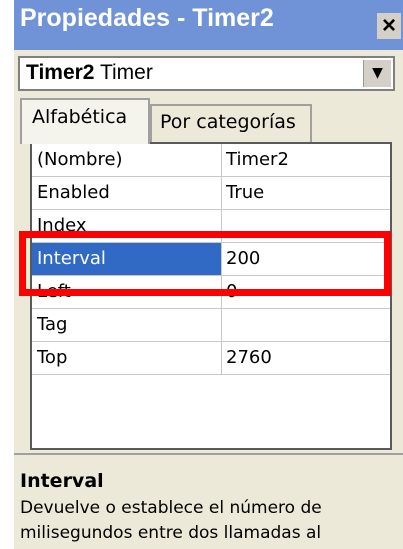 Image resolution: width=403 pixels, height=549 pixels. I want to click on property-name: Top, so click(127, 358).